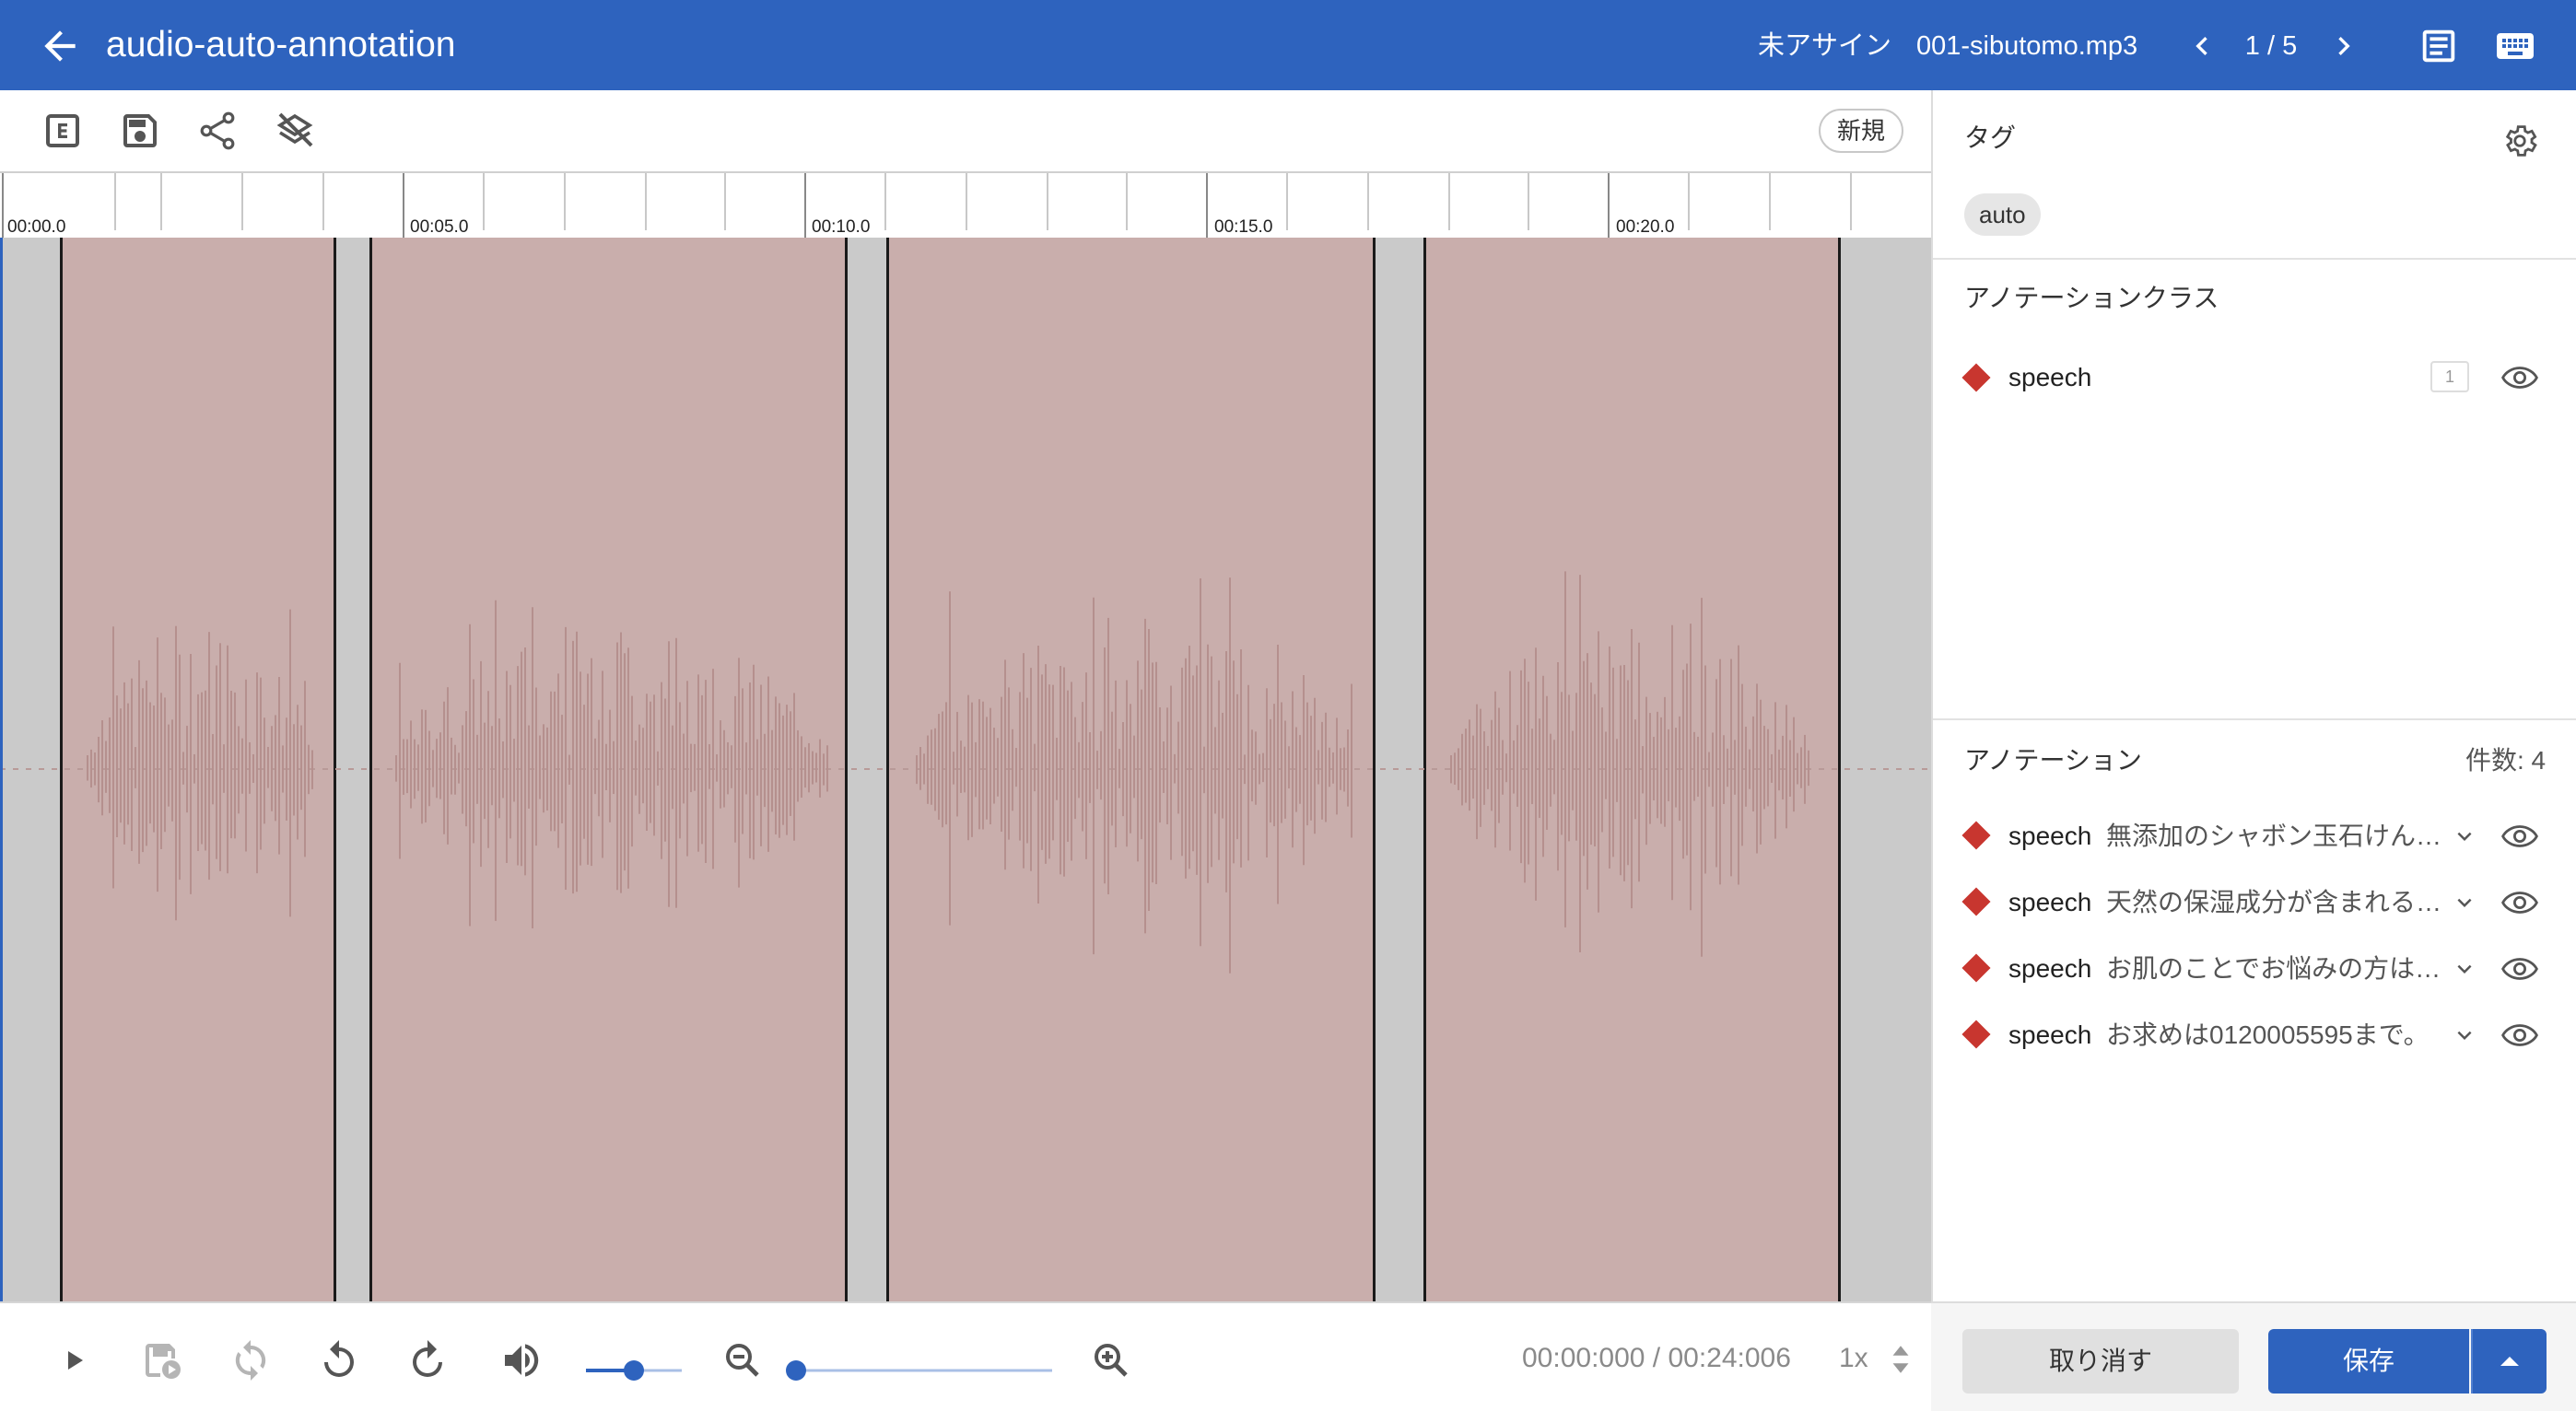 This screenshot has height=1411, width=2576. What do you see at coordinates (2254, 259) in the screenshot?
I see `divider` at bounding box center [2254, 259].